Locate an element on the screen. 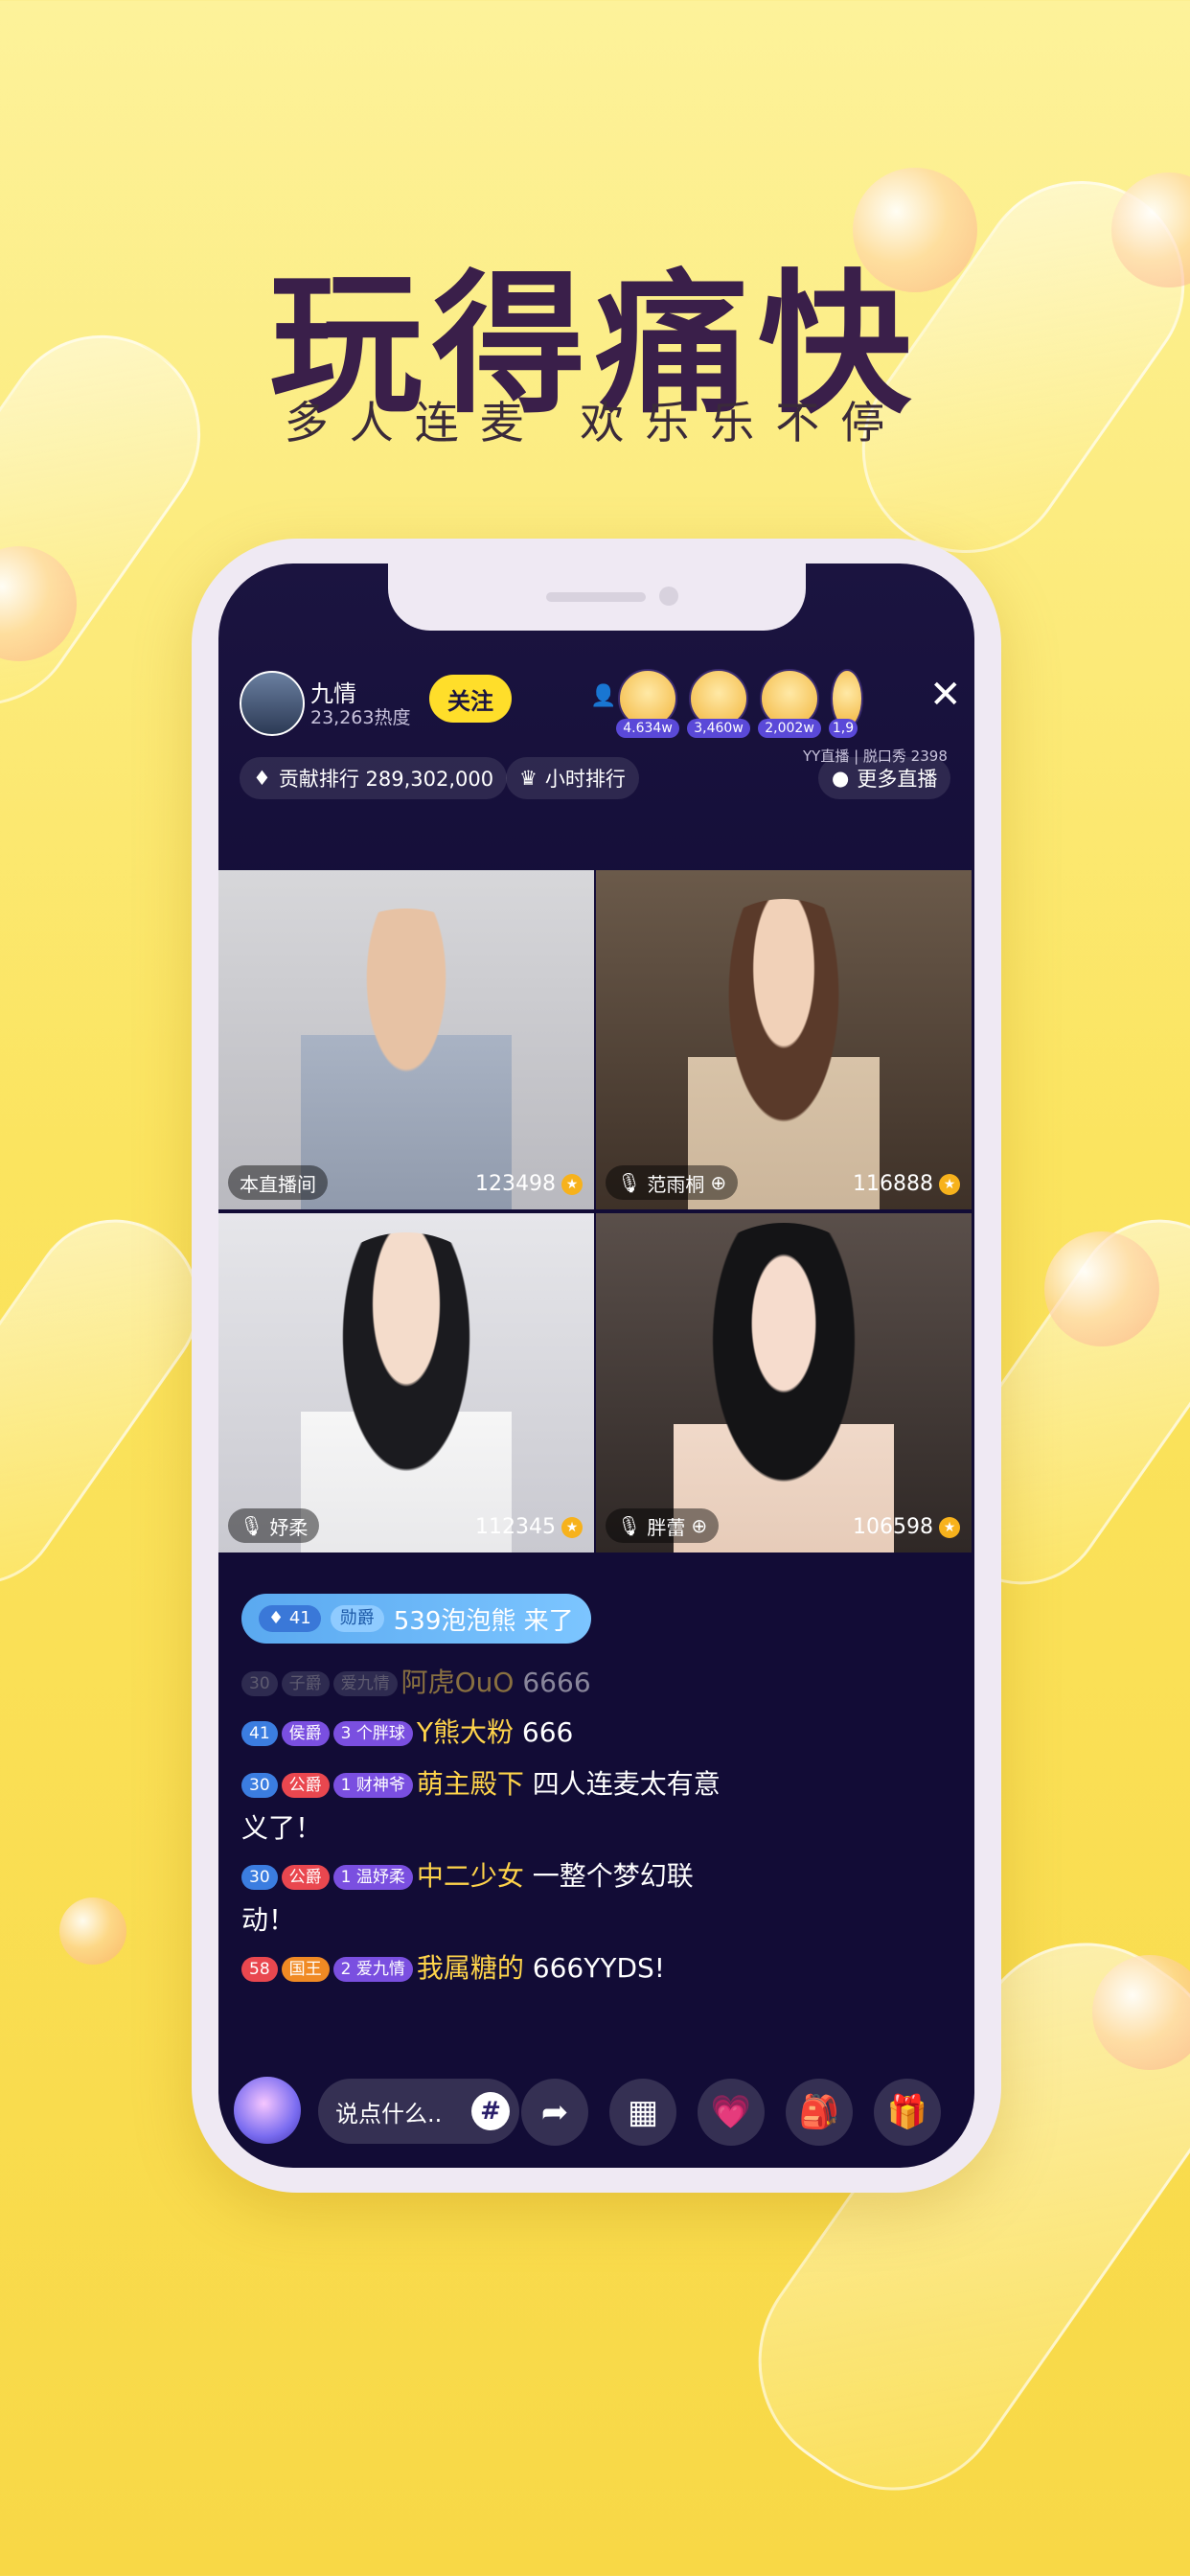  sender-name: 萌主殿下 is located at coordinates (471, 1784).